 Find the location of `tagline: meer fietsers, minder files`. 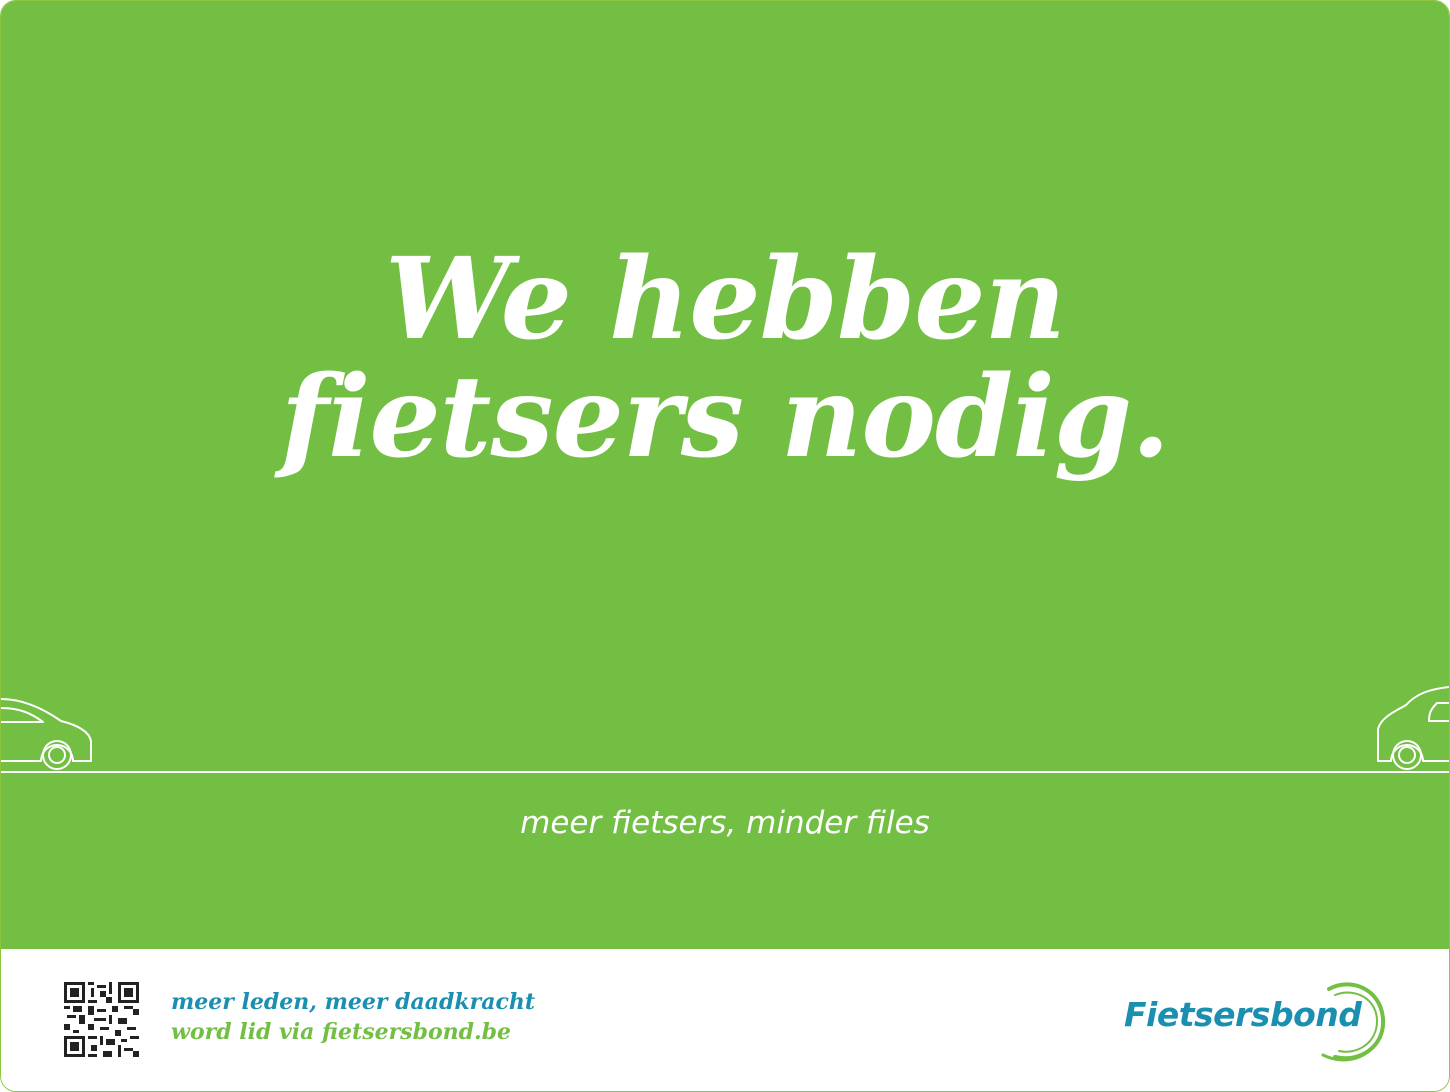

tagline: meer fietsers, minder files is located at coordinates (725, 823).